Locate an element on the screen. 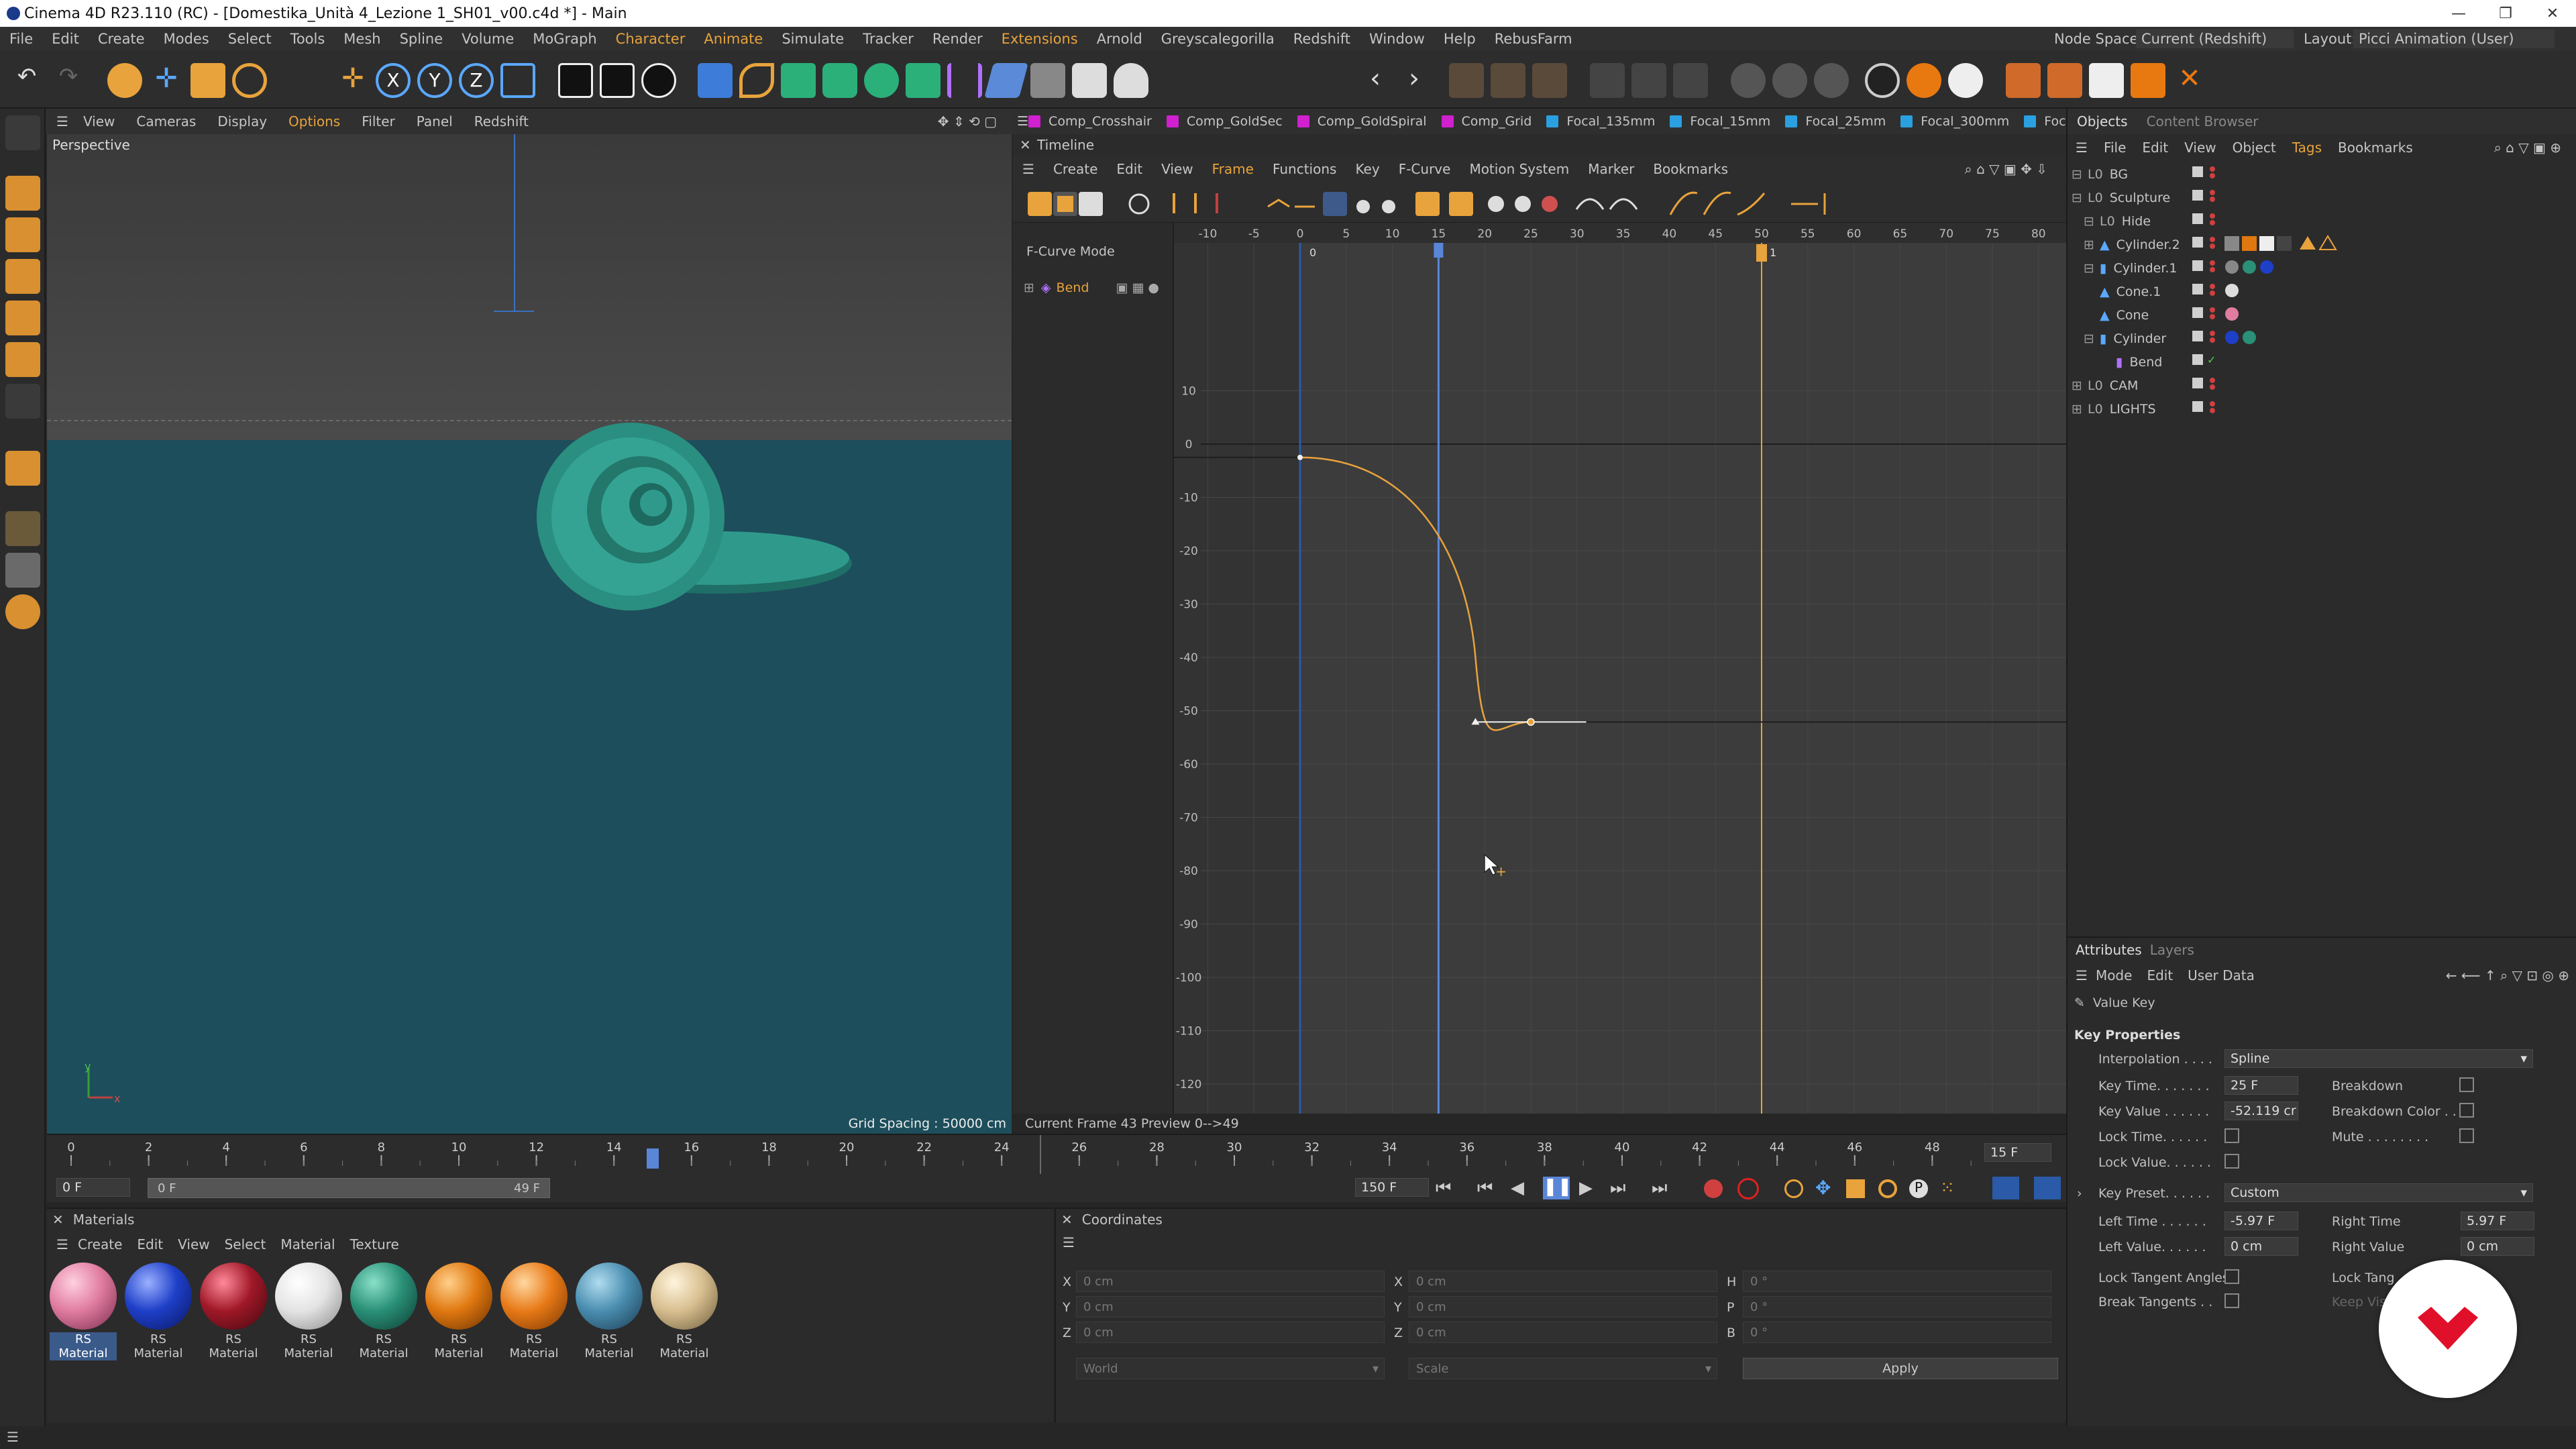 The image size is (2576, 1449). viewport-menu-options: Options is located at coordinates (314, 121).